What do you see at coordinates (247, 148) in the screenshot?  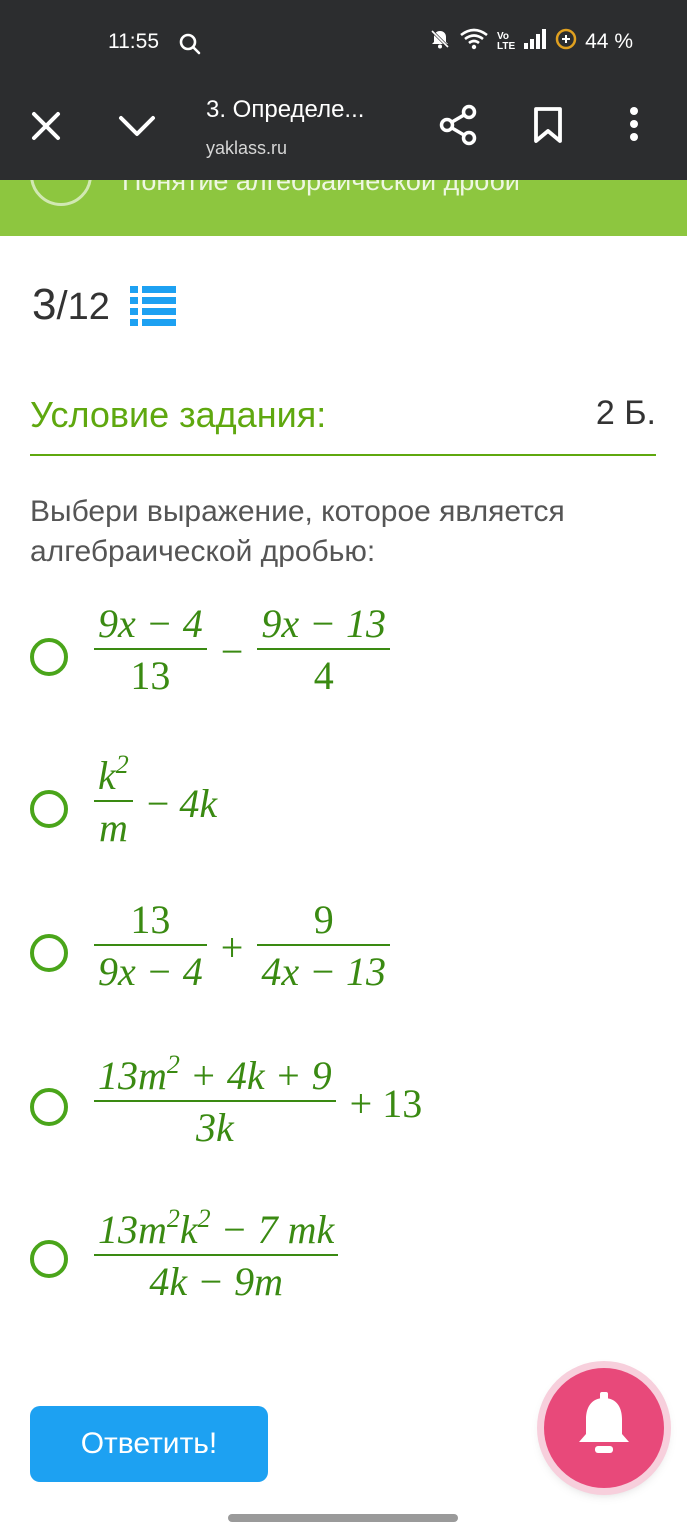 I see `page-url: yaklass.ru` at bounding box center [247, 148].